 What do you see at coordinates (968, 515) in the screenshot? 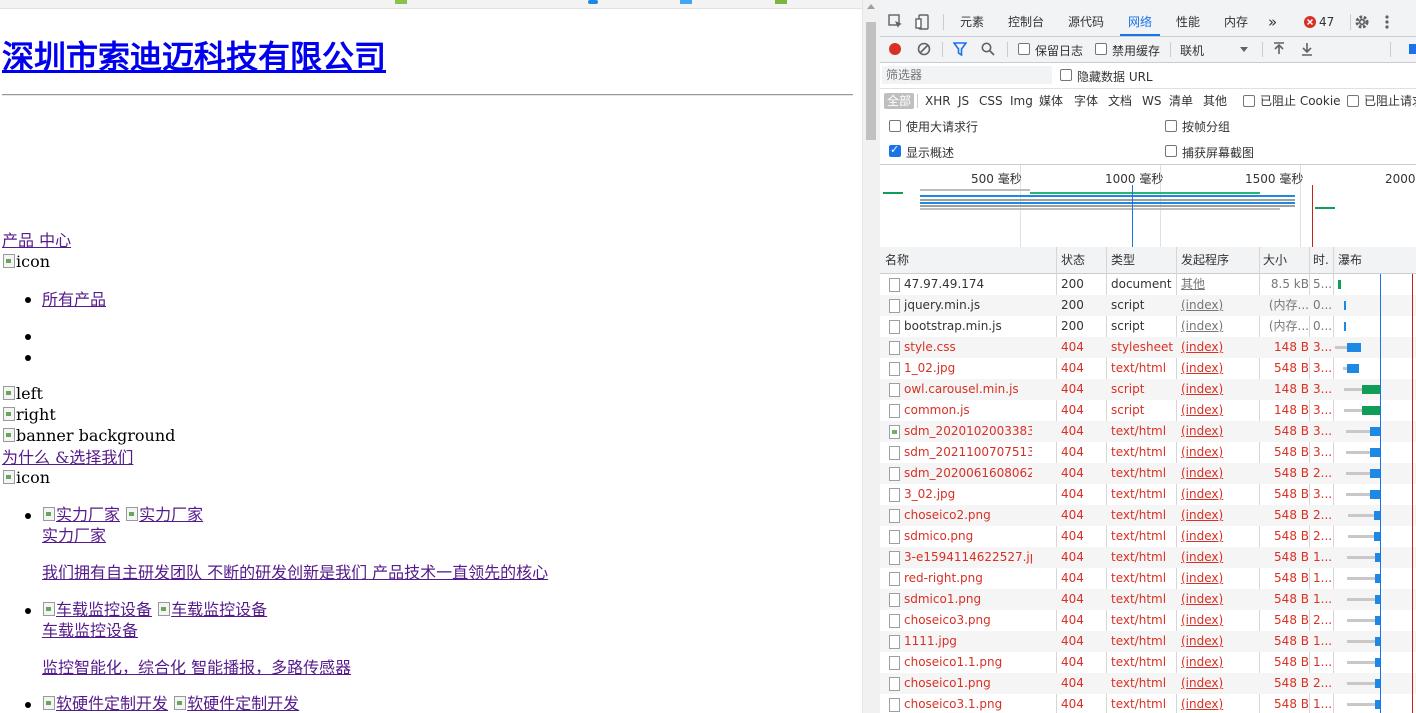
I see `request-name: choseico2.png` at bounding box center [968, 515].